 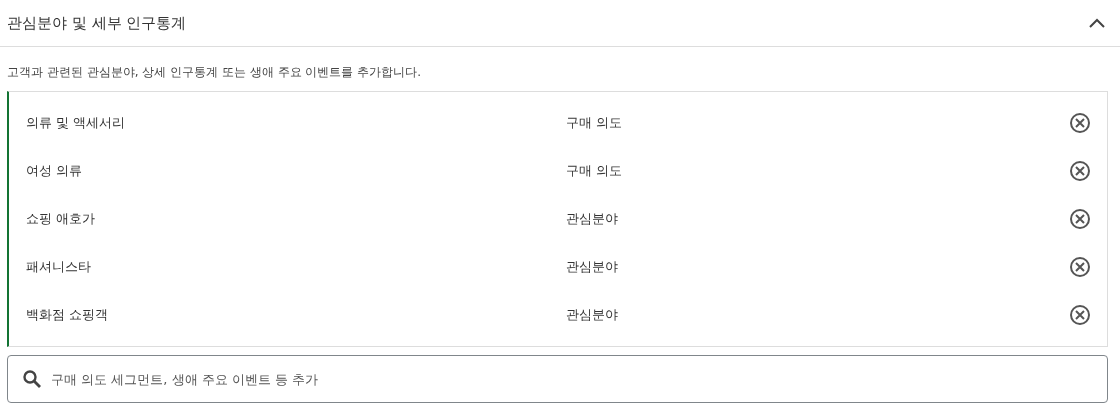 What do you see at coordinates (1097, 23) in the screenshot?
I see `collapse-icon` at bounding box center [1097, 23].